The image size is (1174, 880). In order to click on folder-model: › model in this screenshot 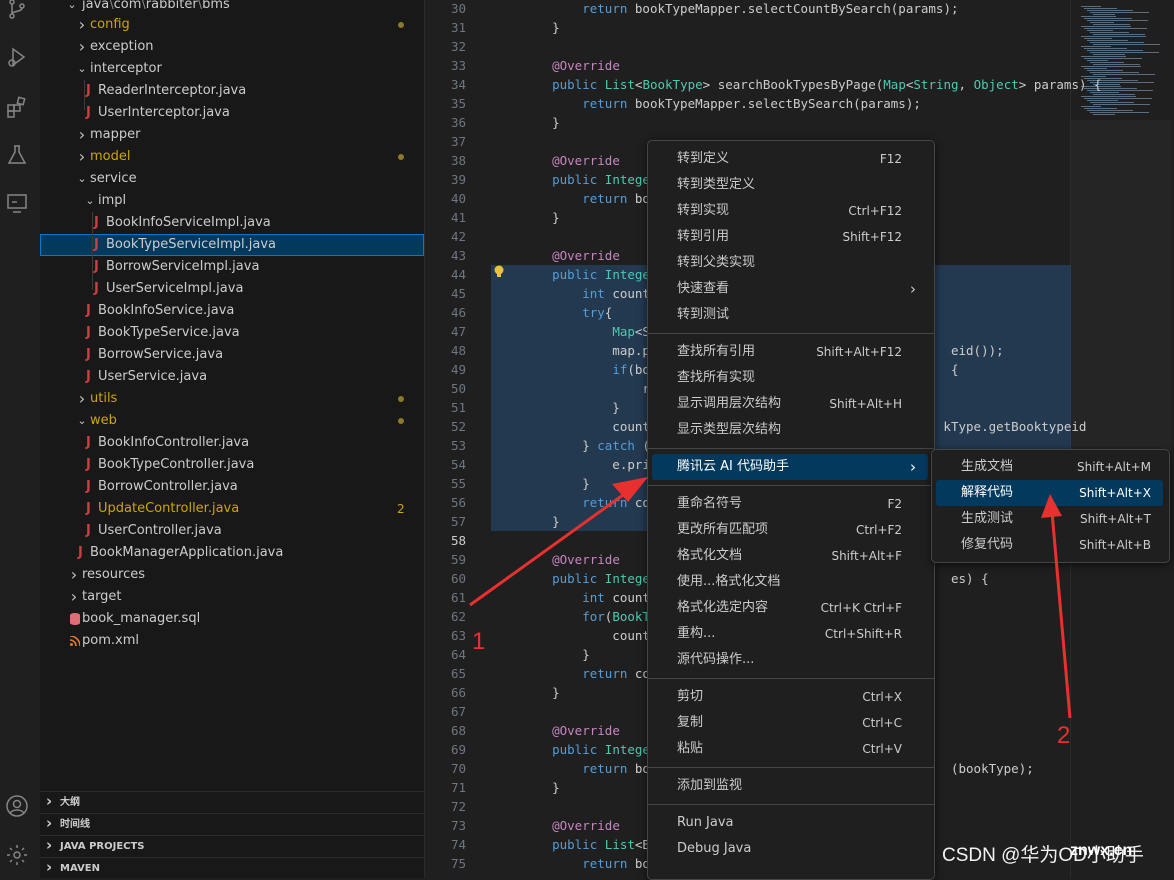, I will do `click(232, 157)`.